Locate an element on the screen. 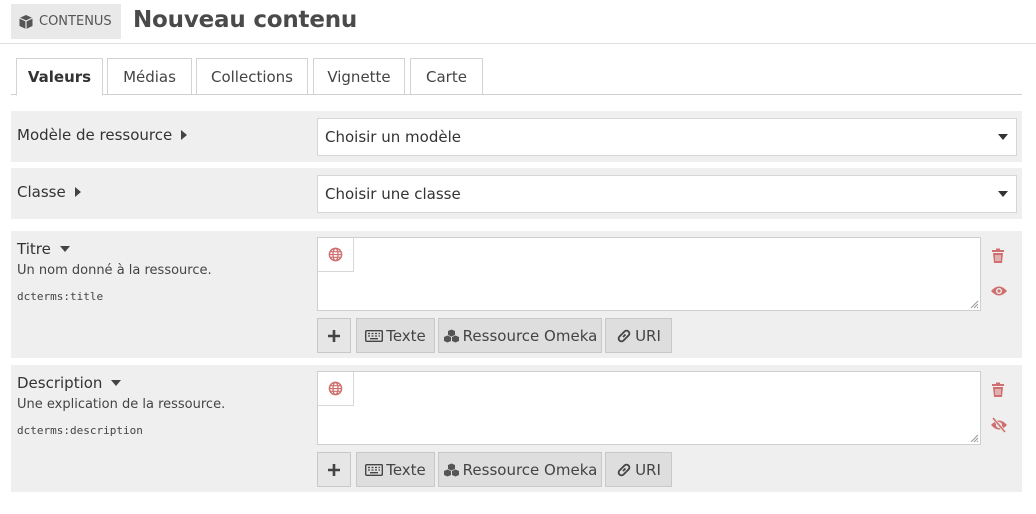  page-header: CONTENUS Nouveau contenu is located at coordinates (518, 22).